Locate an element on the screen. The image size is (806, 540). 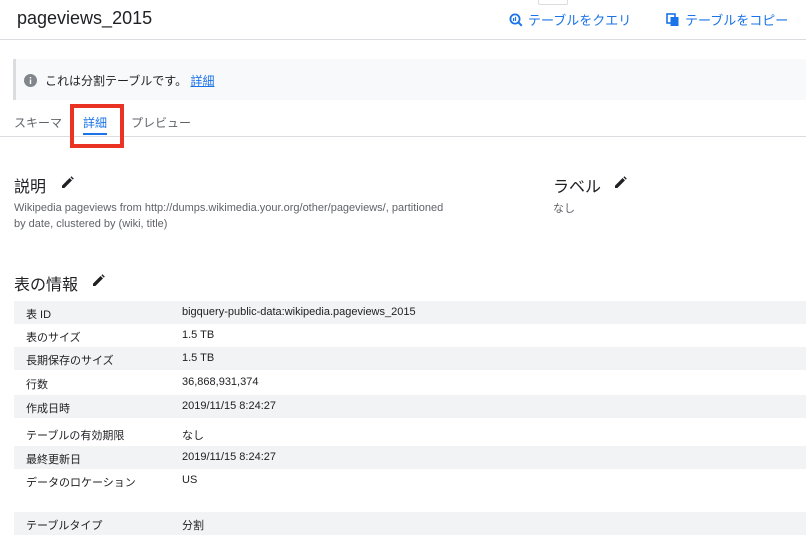
row-key: テーブルタイプ is located at coordinates (64, 526).